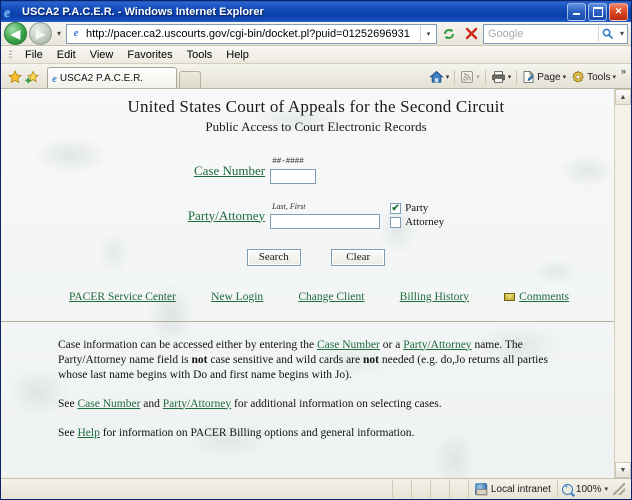 The height and width of the screenshot is (500, 632). Describe the element at coordinates (437, 345) in the screenshot. I see `p1-party-attorney-link: Party/Attorney` at that location.